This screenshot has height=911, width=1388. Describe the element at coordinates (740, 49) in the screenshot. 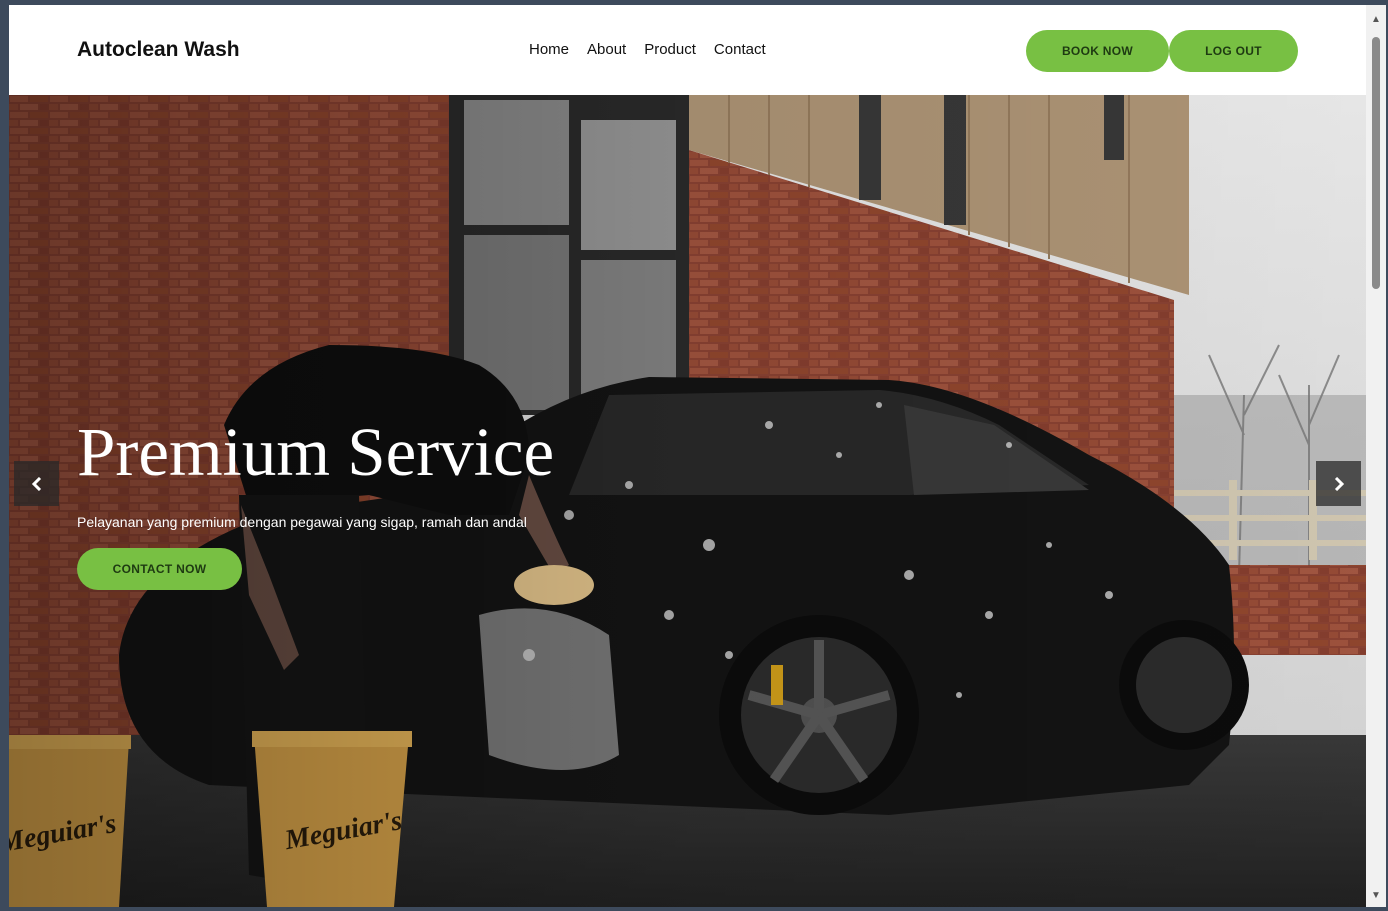

I see `nav-contact: Contact` at that location.